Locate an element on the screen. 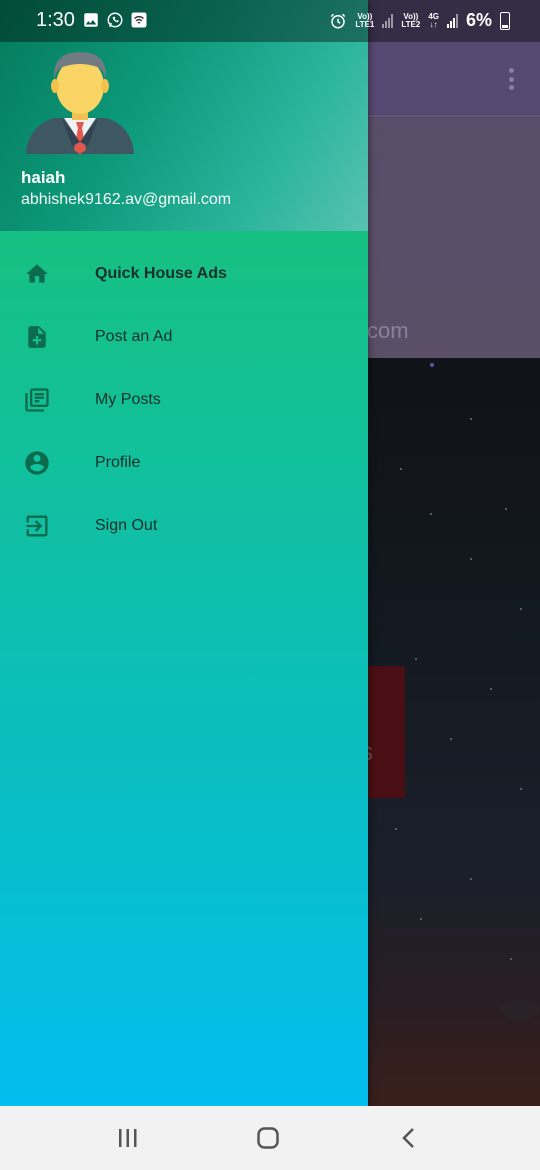 The width and height of the screenshot is (540, 1170). overflow-menu-icon is located at coordinates (511, 79).